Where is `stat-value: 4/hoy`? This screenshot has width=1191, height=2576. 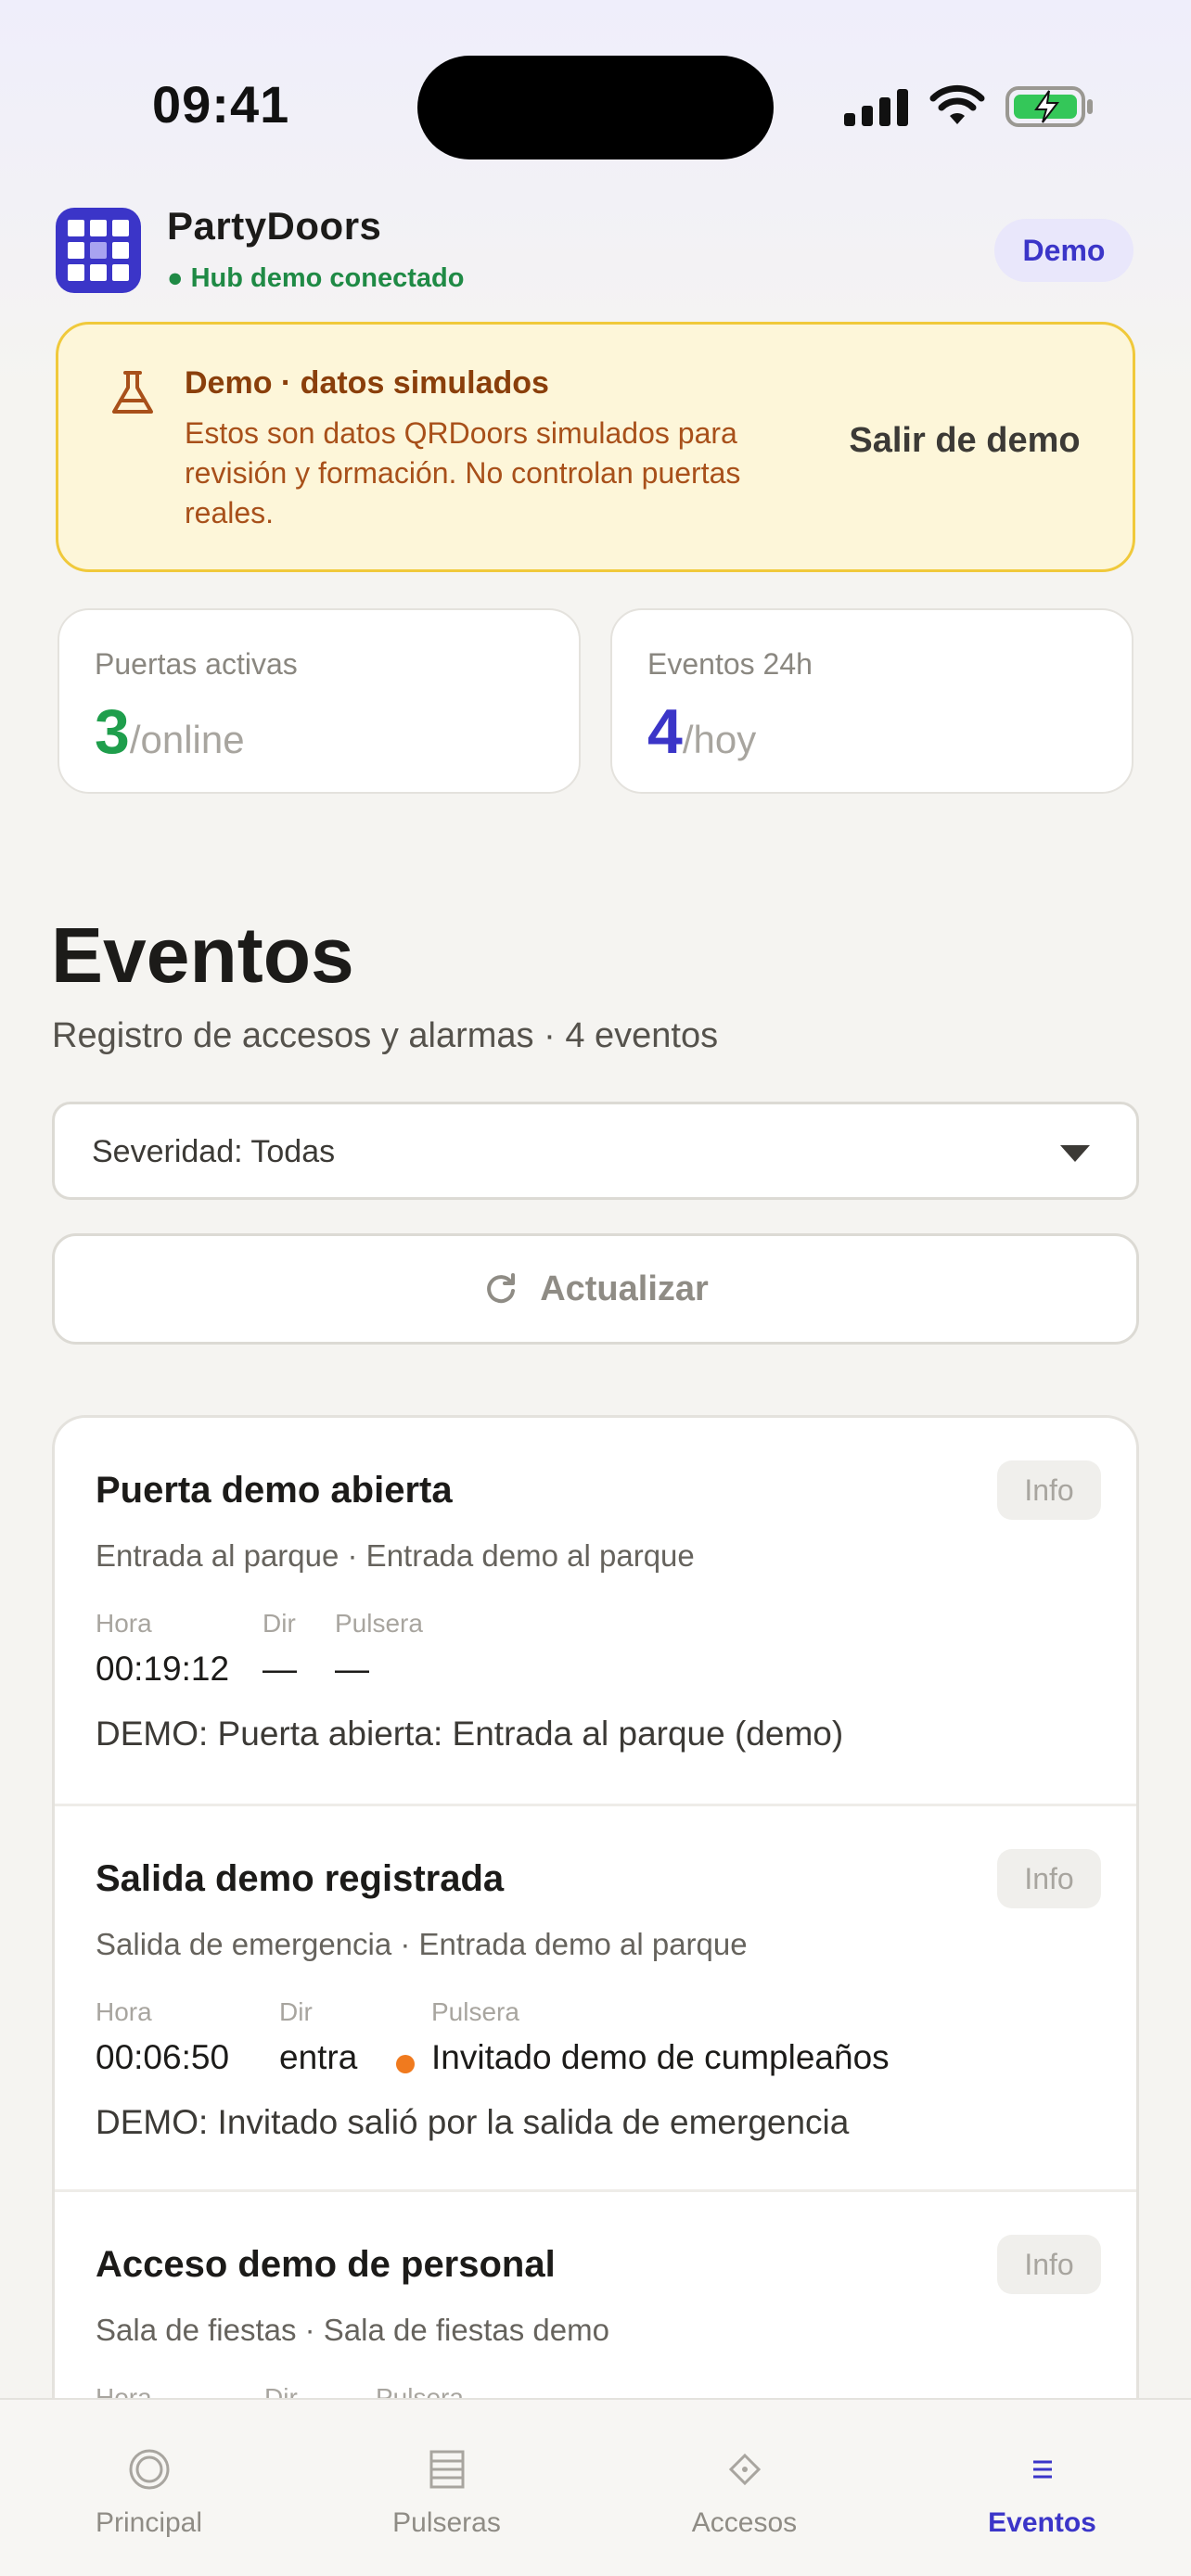
stat-value: 4/hoy is located at coordinates (702, 732).